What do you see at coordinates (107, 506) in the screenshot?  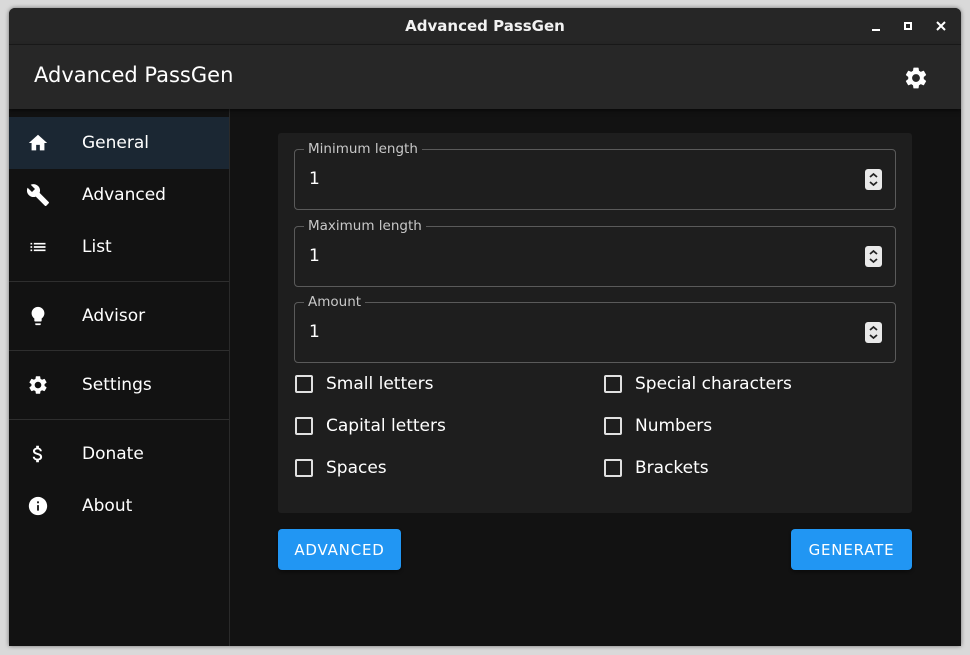 I see `nav-item-label: About` at bounding box center [107, 506].